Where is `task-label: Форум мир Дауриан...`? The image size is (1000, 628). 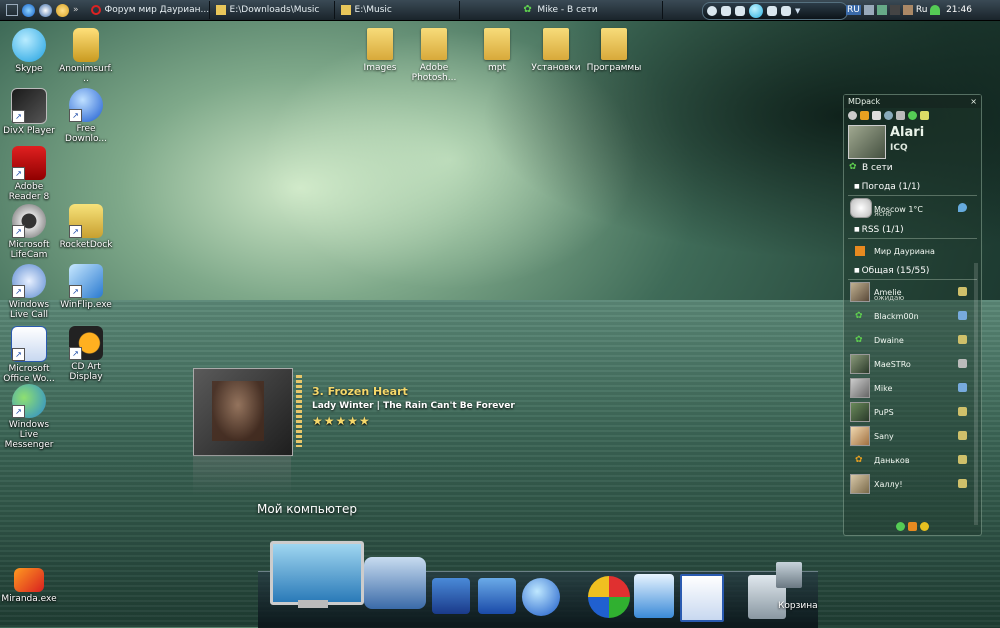
task-label: Форум мир Дауриан... is located at coordinates (157, 10).